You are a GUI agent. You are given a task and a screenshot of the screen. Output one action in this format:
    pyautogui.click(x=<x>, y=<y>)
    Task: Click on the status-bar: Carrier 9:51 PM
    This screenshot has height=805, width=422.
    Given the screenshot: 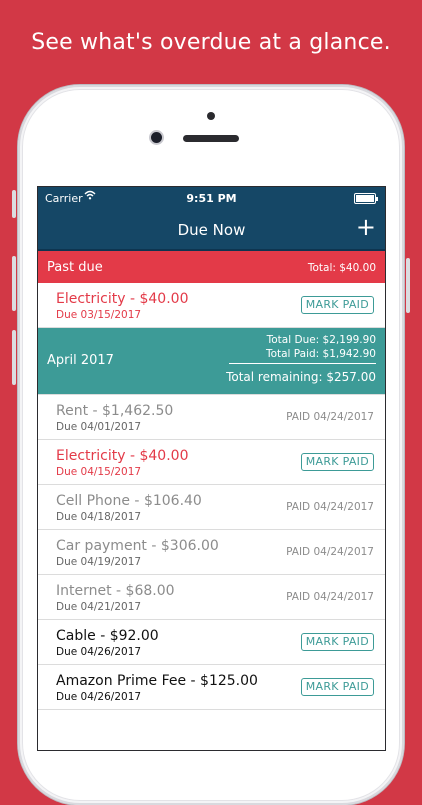 What is the action you would take?
    pyautogui.click(x=211, y=198)
    